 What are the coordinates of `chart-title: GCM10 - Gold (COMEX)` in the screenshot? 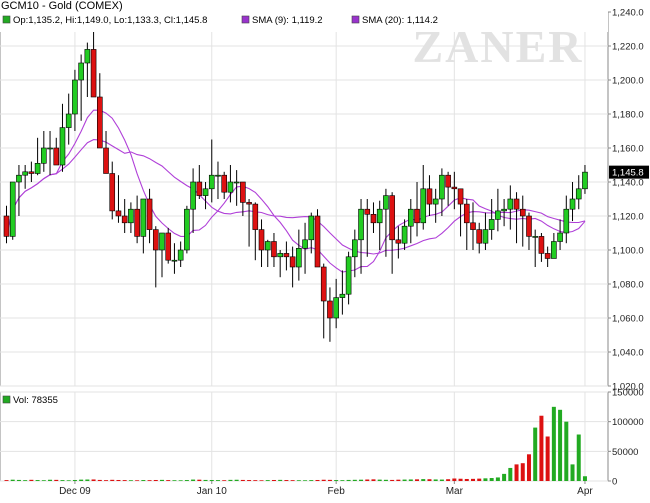 It's located at (62, 6).